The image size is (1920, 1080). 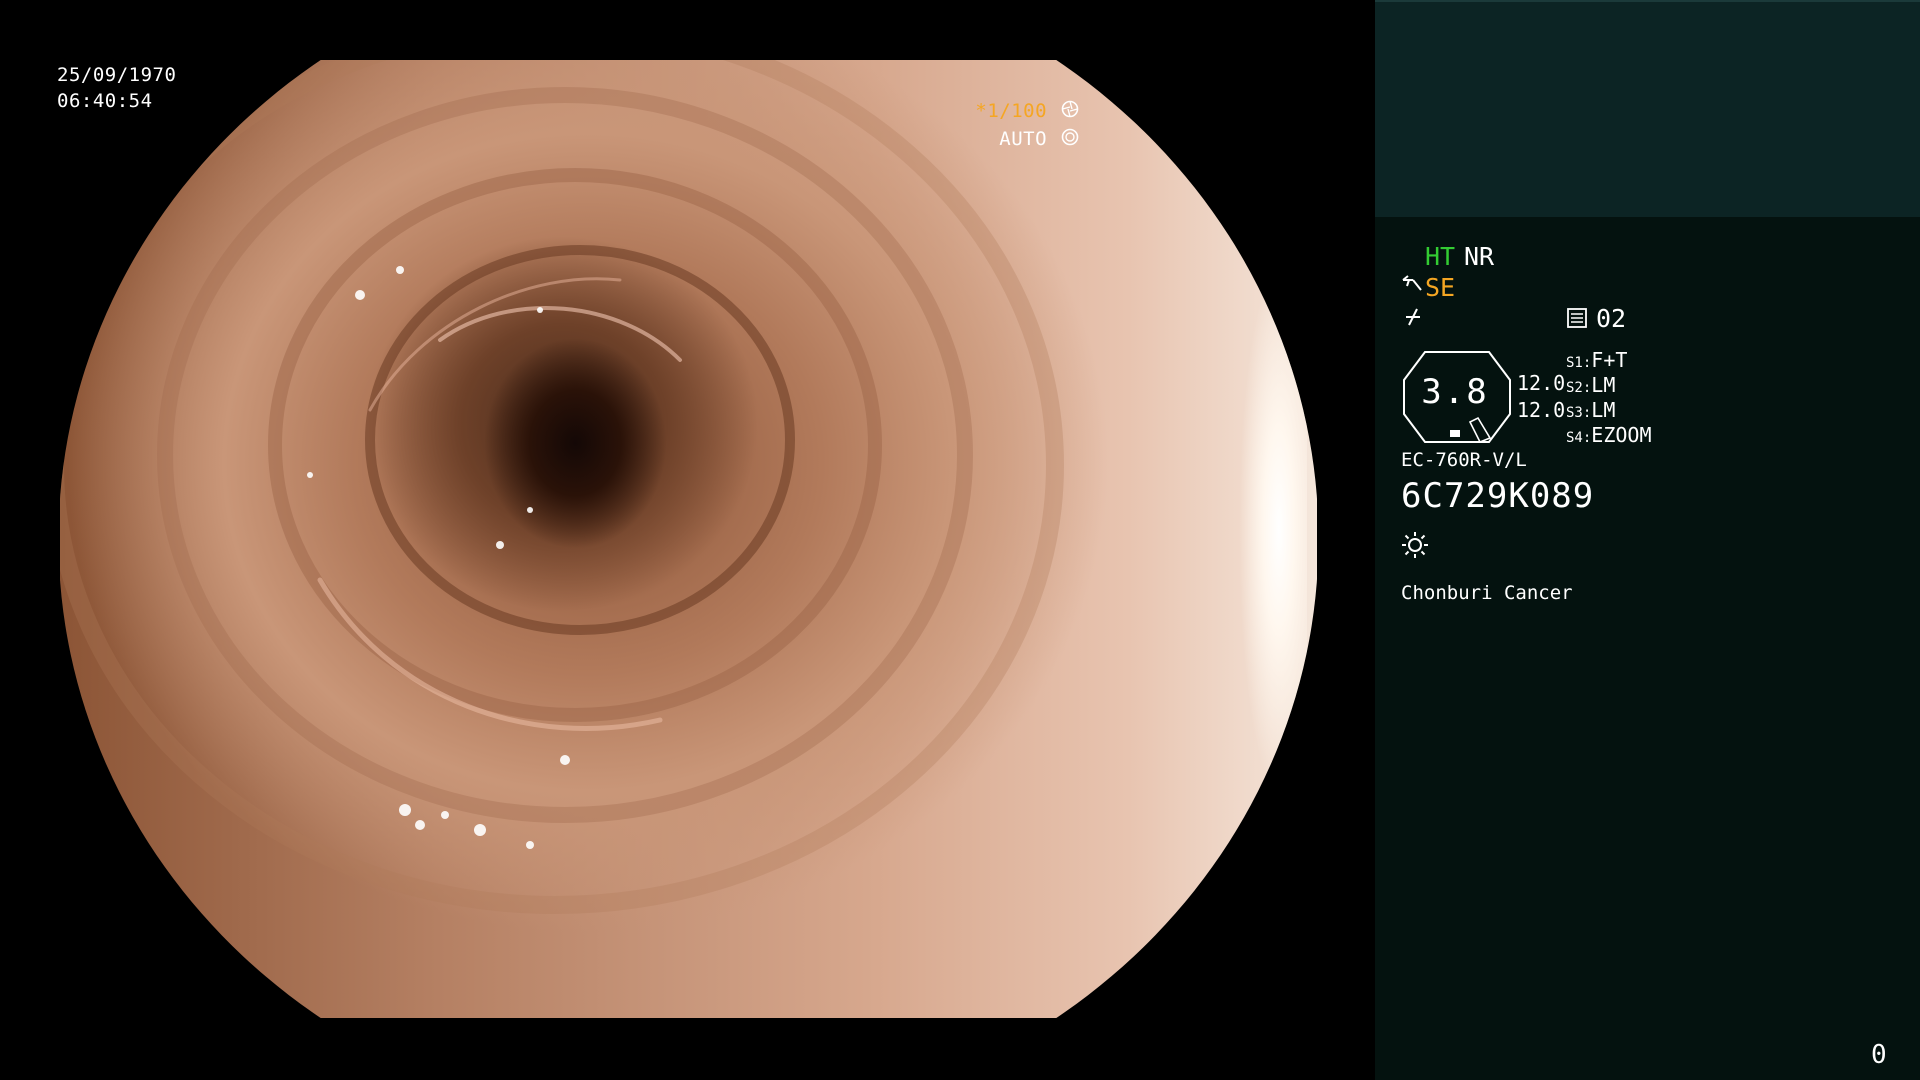 I want to click on auto-iris-icon, so click(x=1070, y=140).